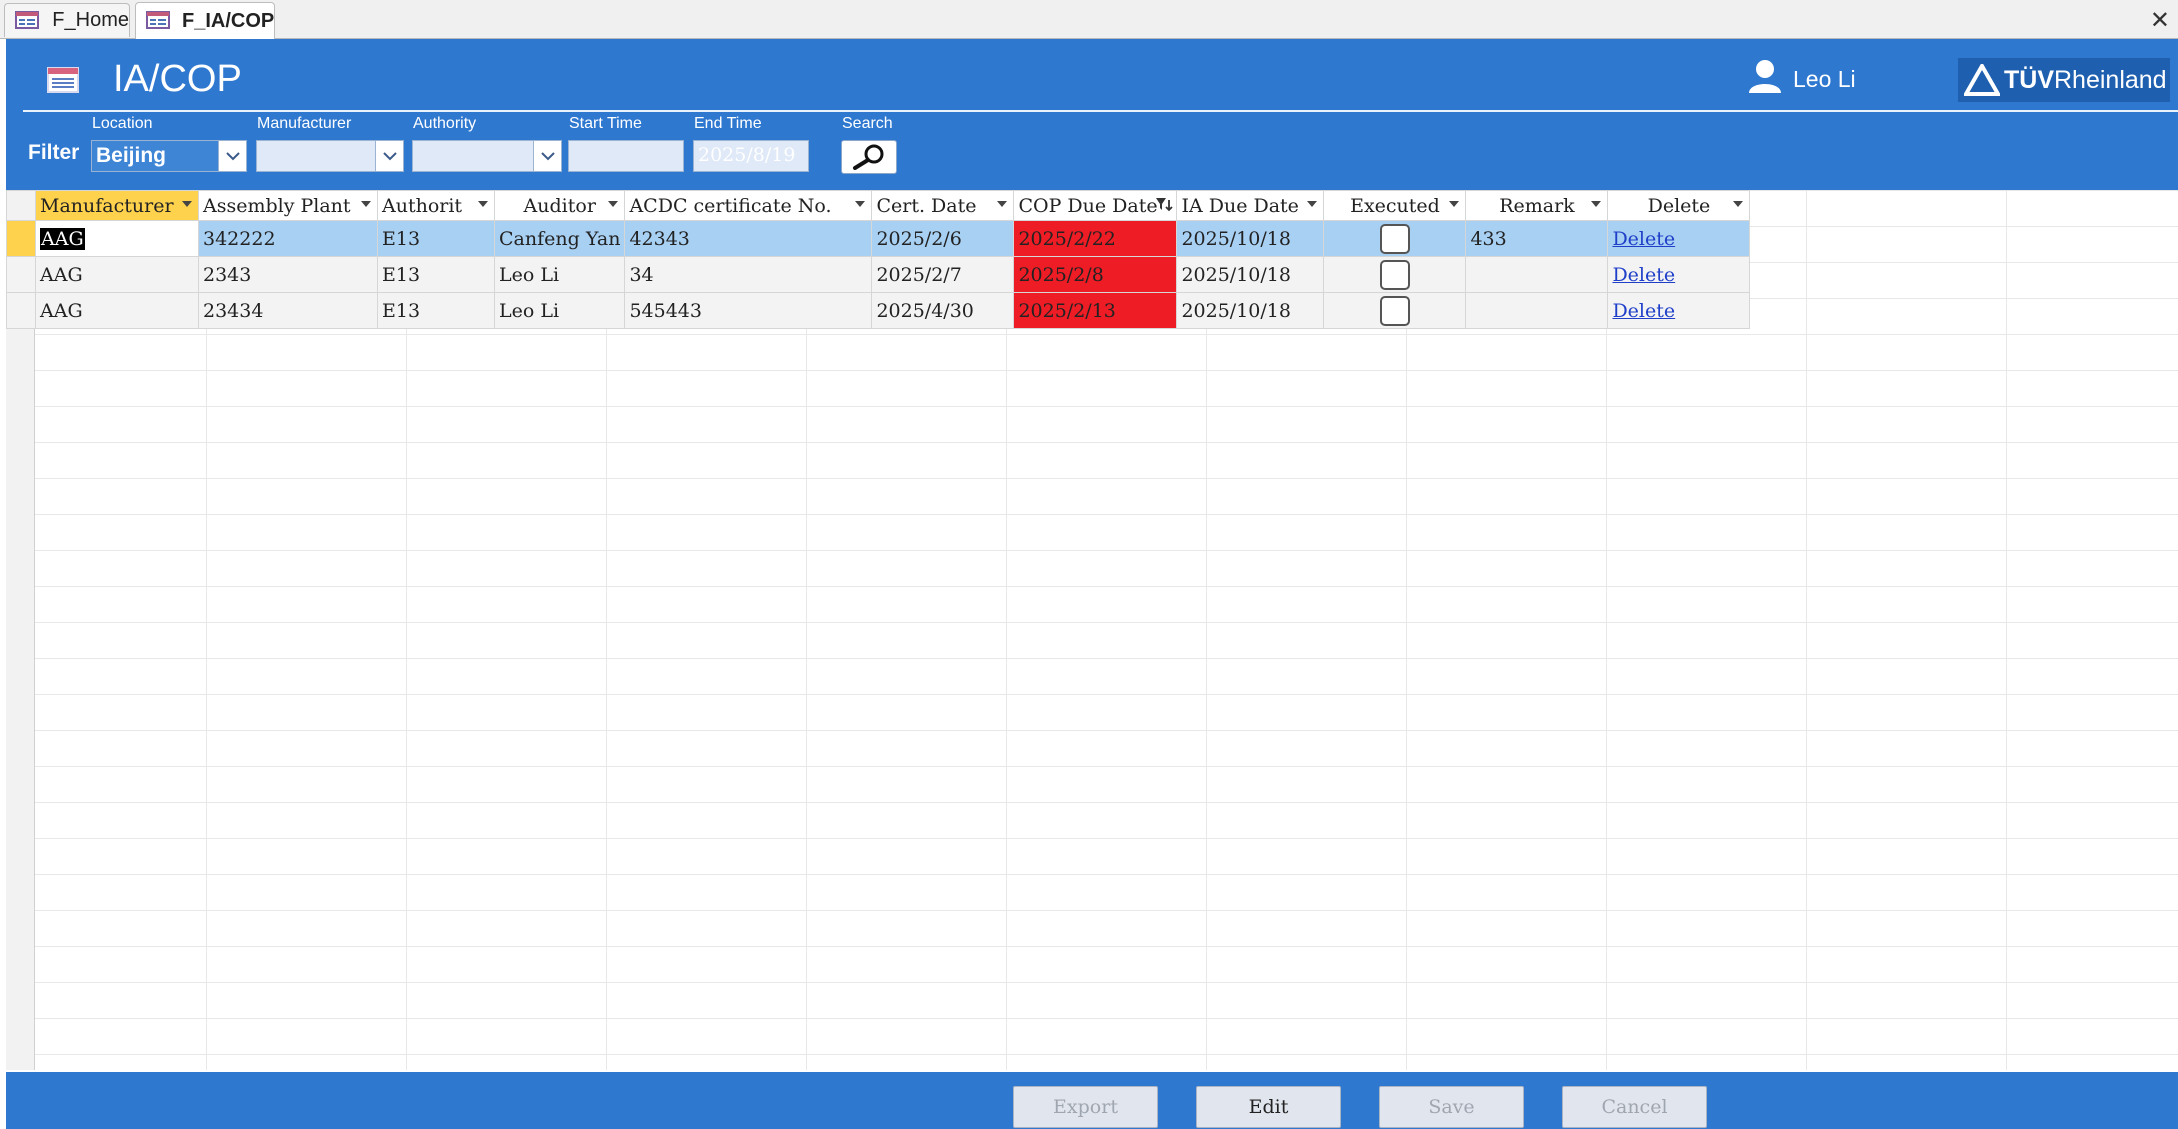  Describe the element at coordinates (867, 123) in the screenshot. I see `search-label: Search` at that location.